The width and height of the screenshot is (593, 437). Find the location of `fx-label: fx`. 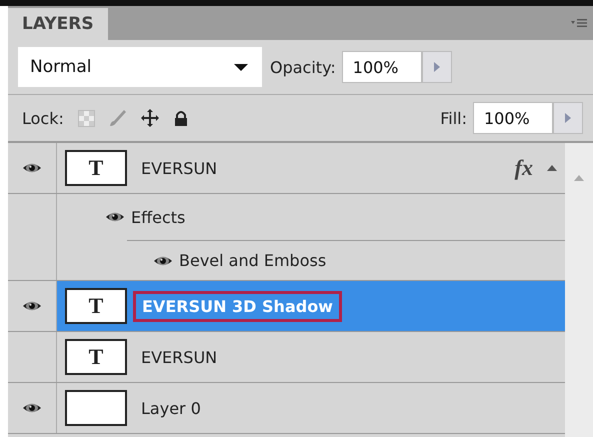

fx-label: fx is located at coordinates (523, 168).